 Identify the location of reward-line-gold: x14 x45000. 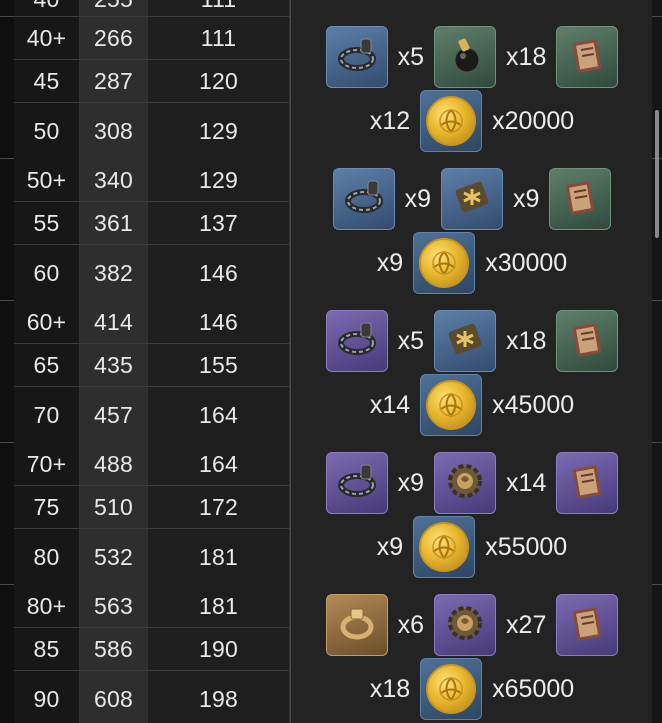
(472, 405).